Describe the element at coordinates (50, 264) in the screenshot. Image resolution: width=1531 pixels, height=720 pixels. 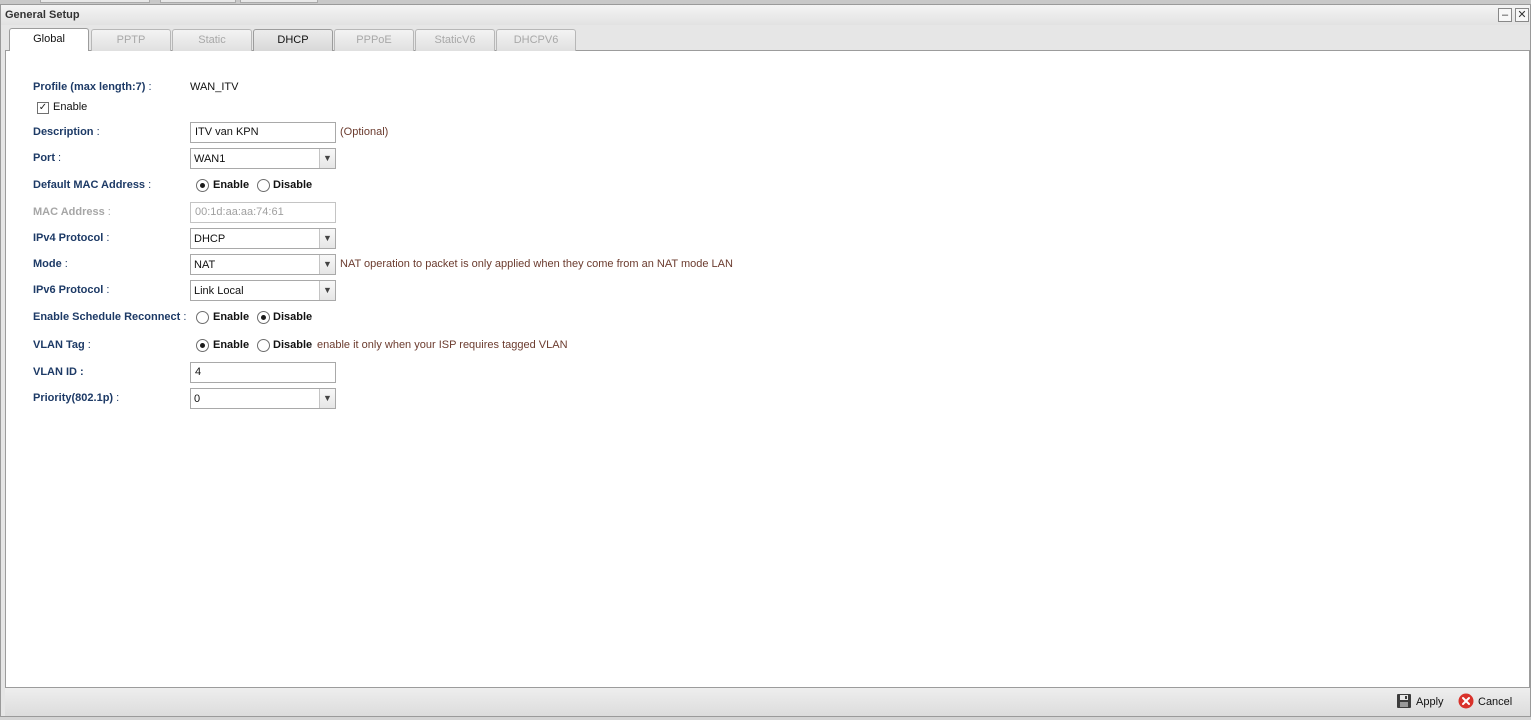
I see `mode-label: Mode :` at that location.